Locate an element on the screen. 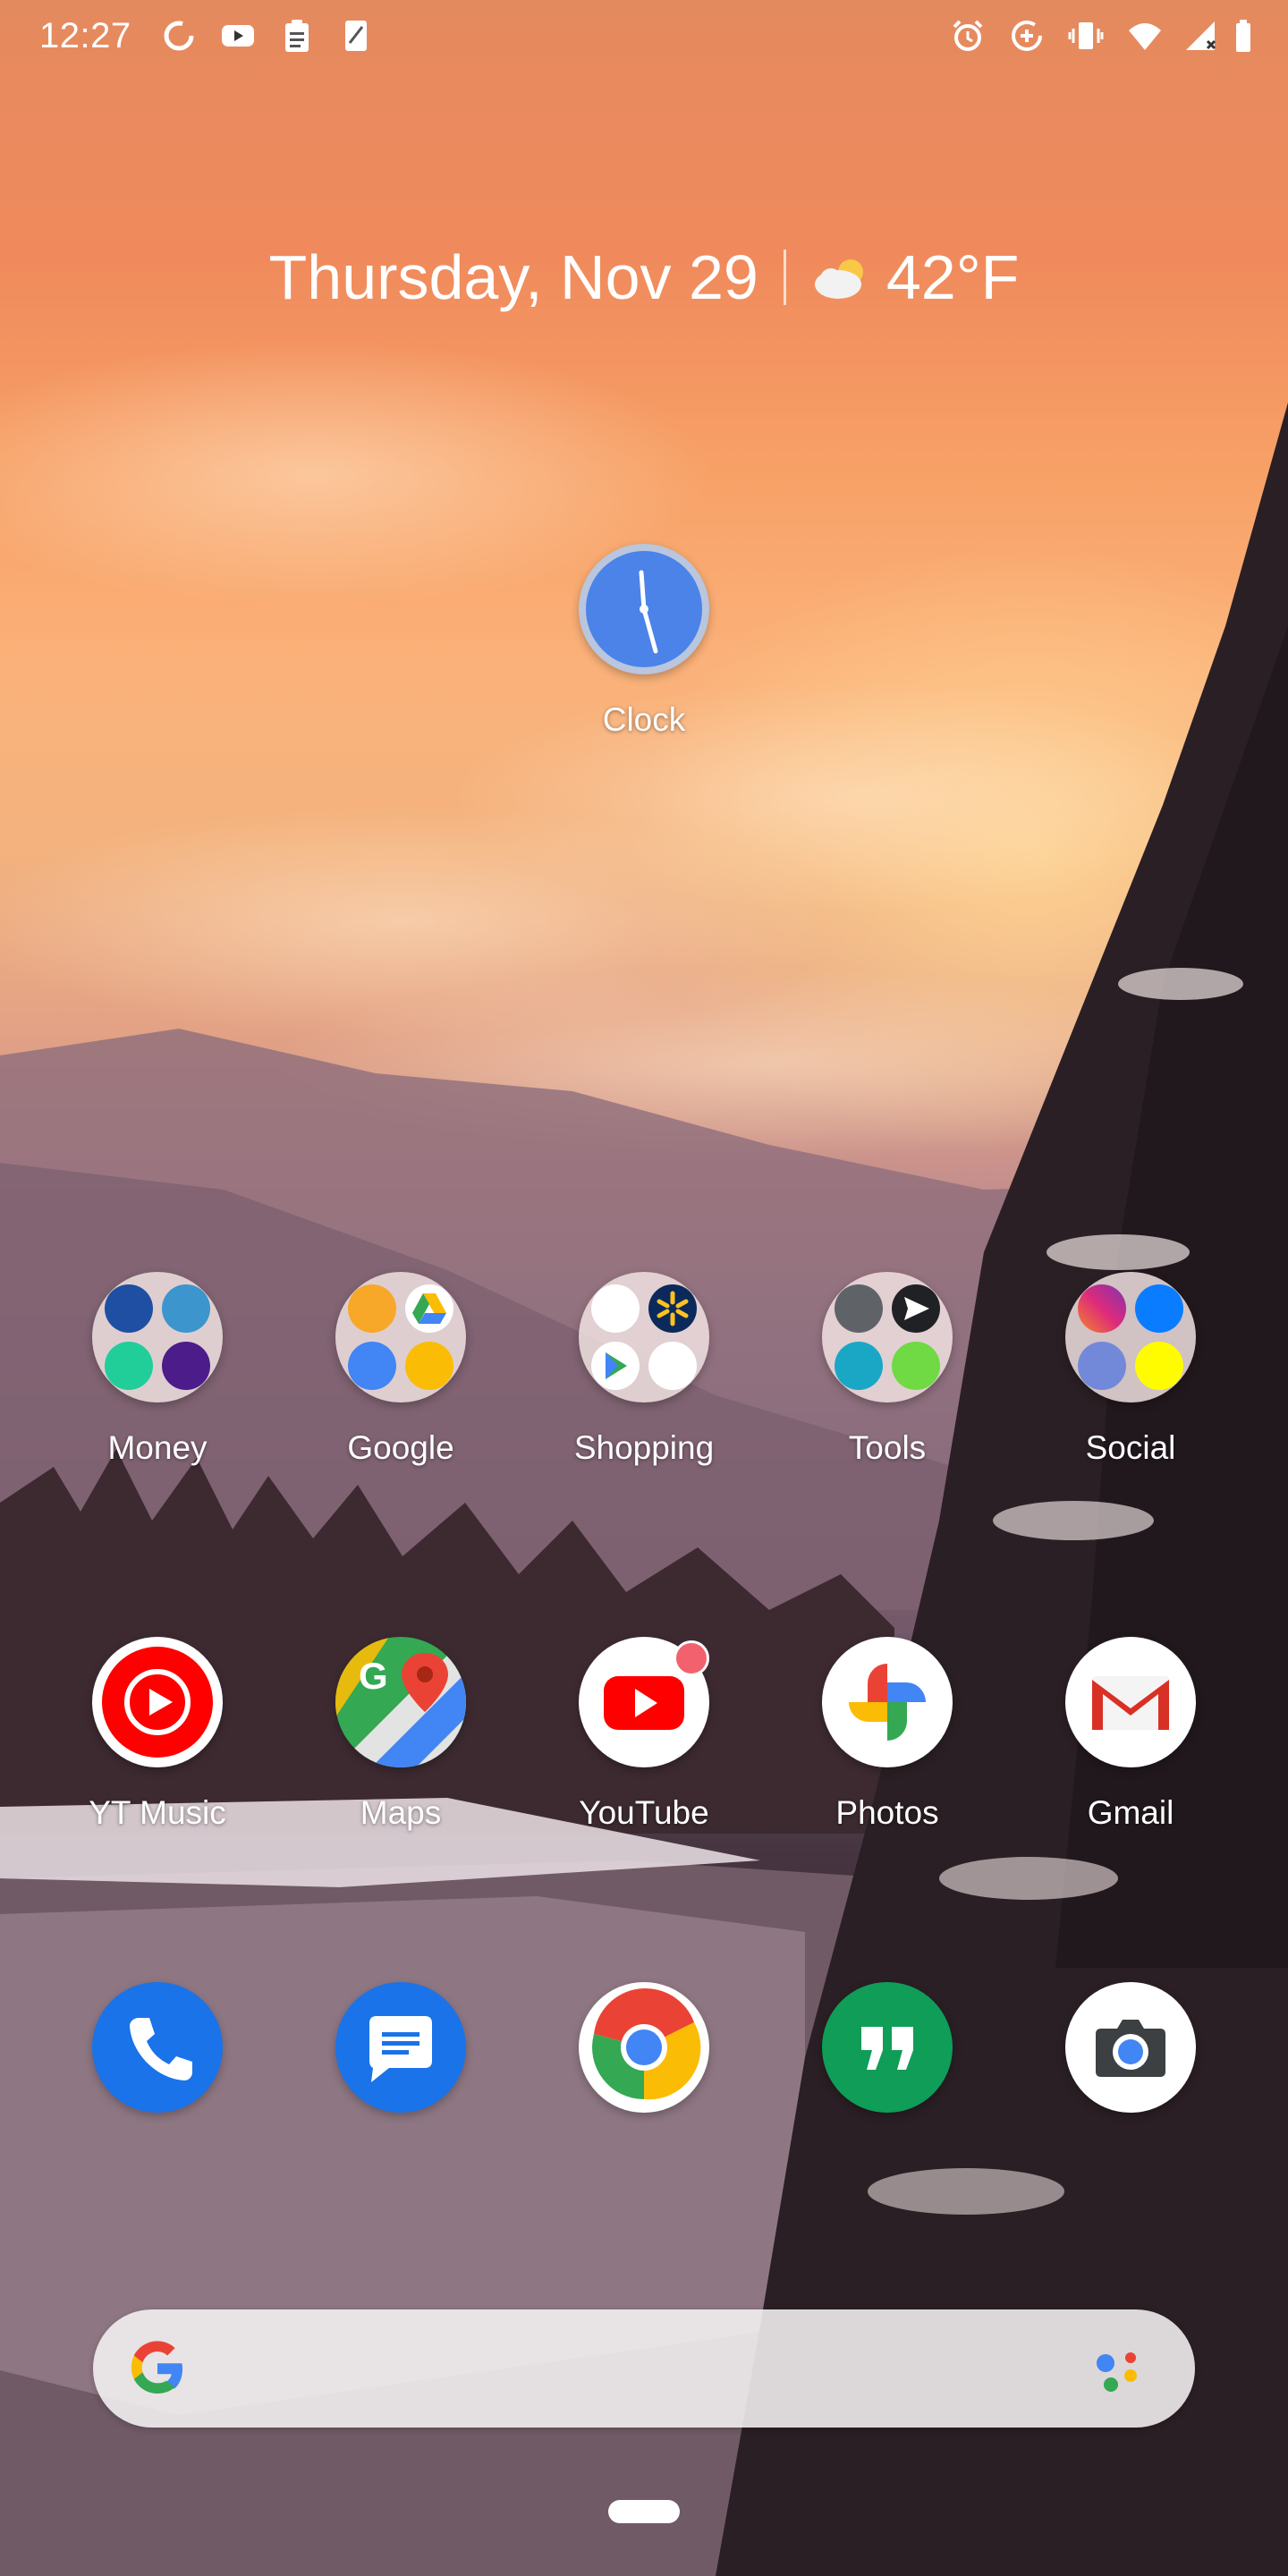  home-gesture-pill is located at coordinates (644, 2511).